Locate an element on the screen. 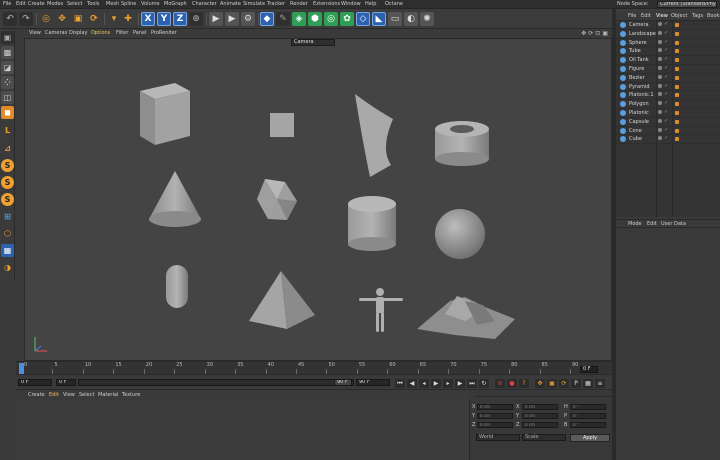  active-camera-label: Camera is located at coordinates (313, 42).